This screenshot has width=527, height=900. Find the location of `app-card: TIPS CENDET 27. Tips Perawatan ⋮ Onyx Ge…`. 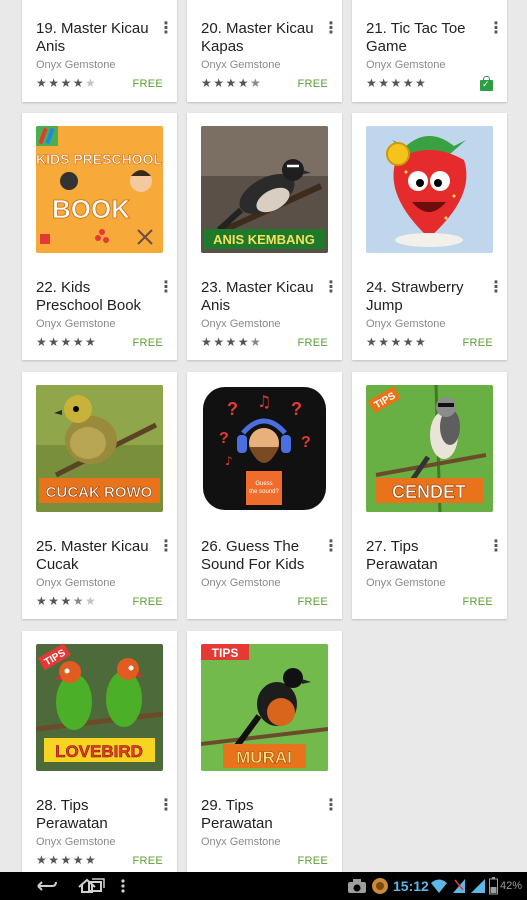

app-card: TIPS CENDET 27. Tips Perawatan ⋮ Onyx Ge… is located at coordinates (429, 495).